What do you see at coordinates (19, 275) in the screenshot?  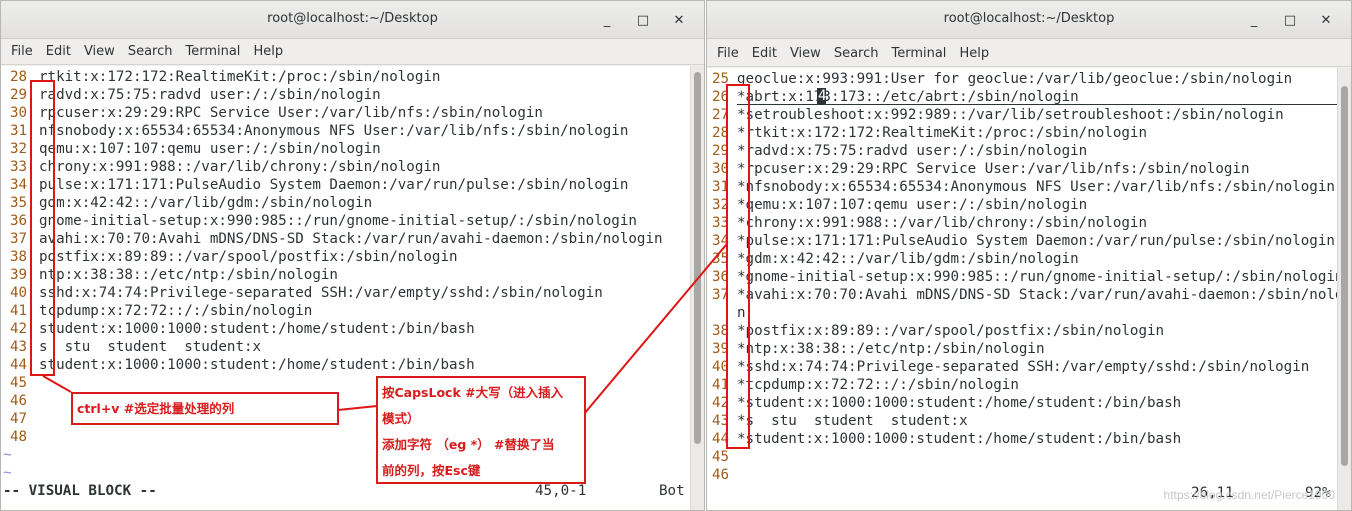 I see `line-number: 39` at bounding box center [19, 275].